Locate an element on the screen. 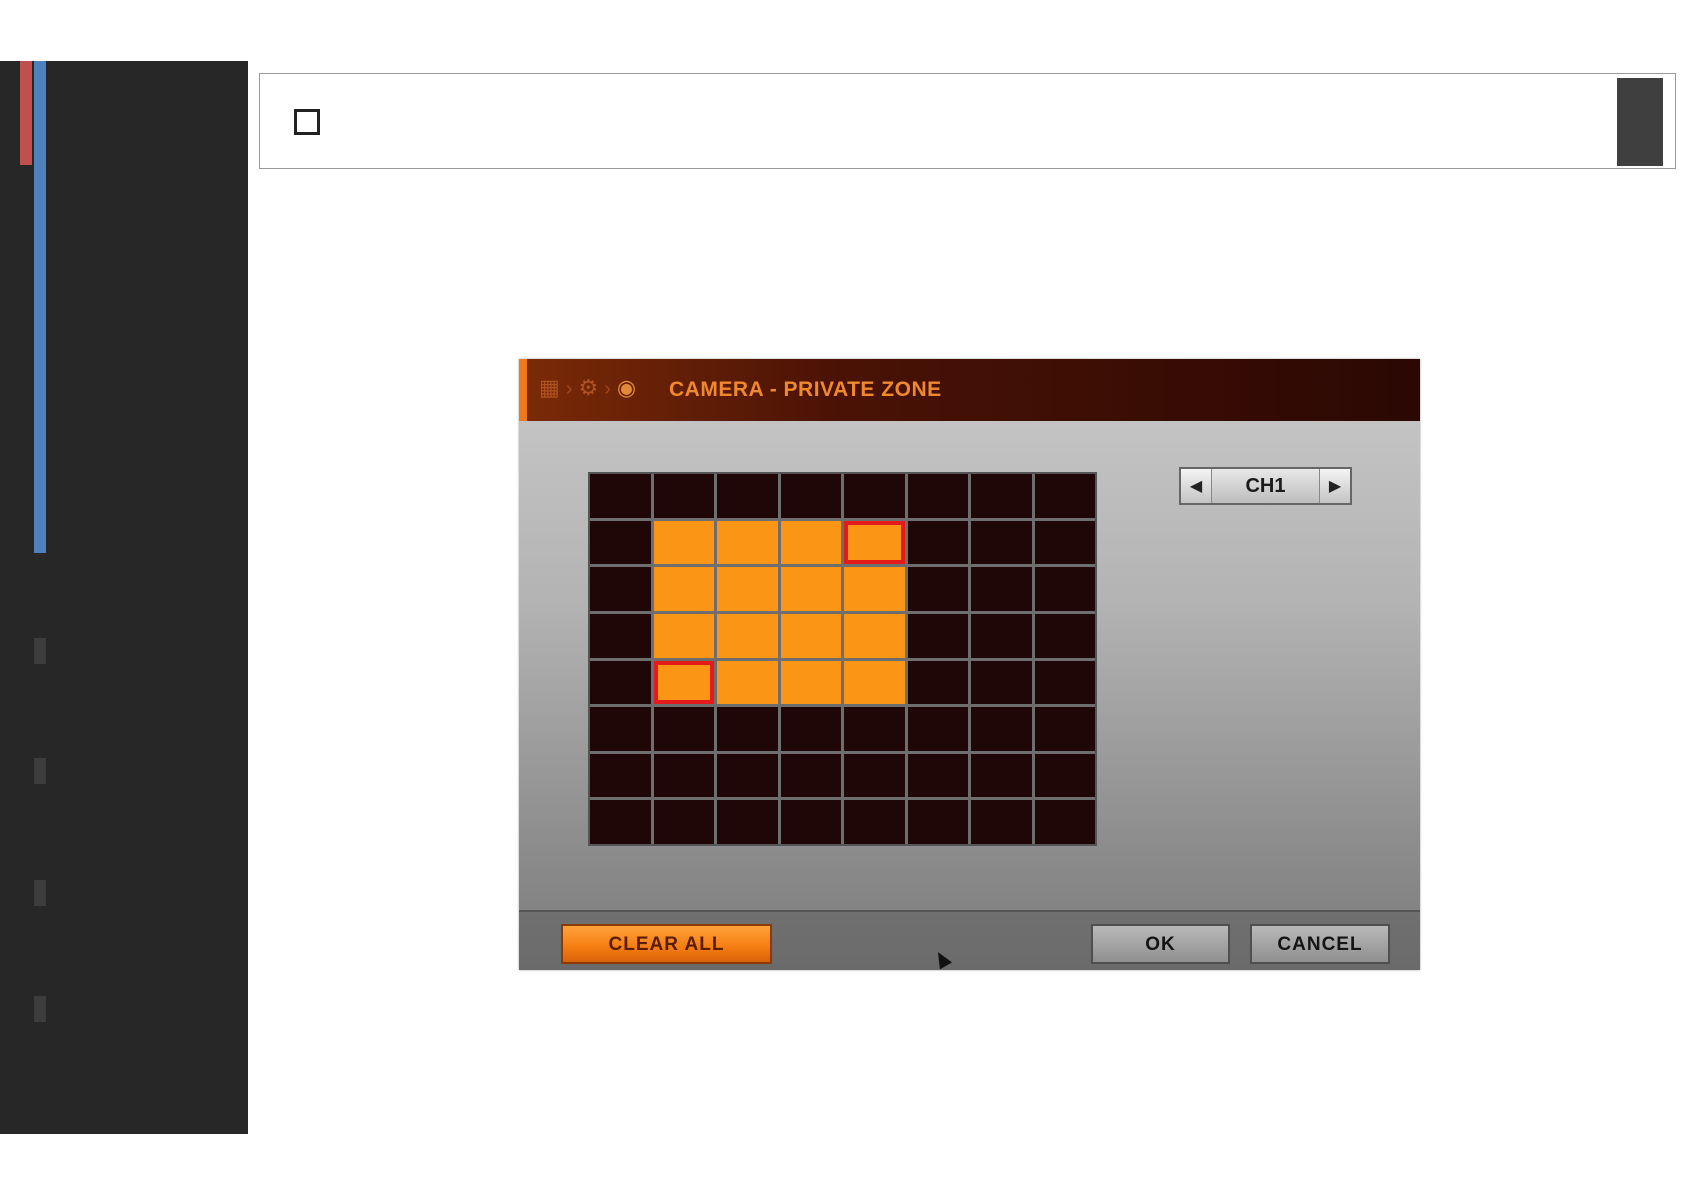  gear-icon: ⚙ is located at coordinates (588, 389).